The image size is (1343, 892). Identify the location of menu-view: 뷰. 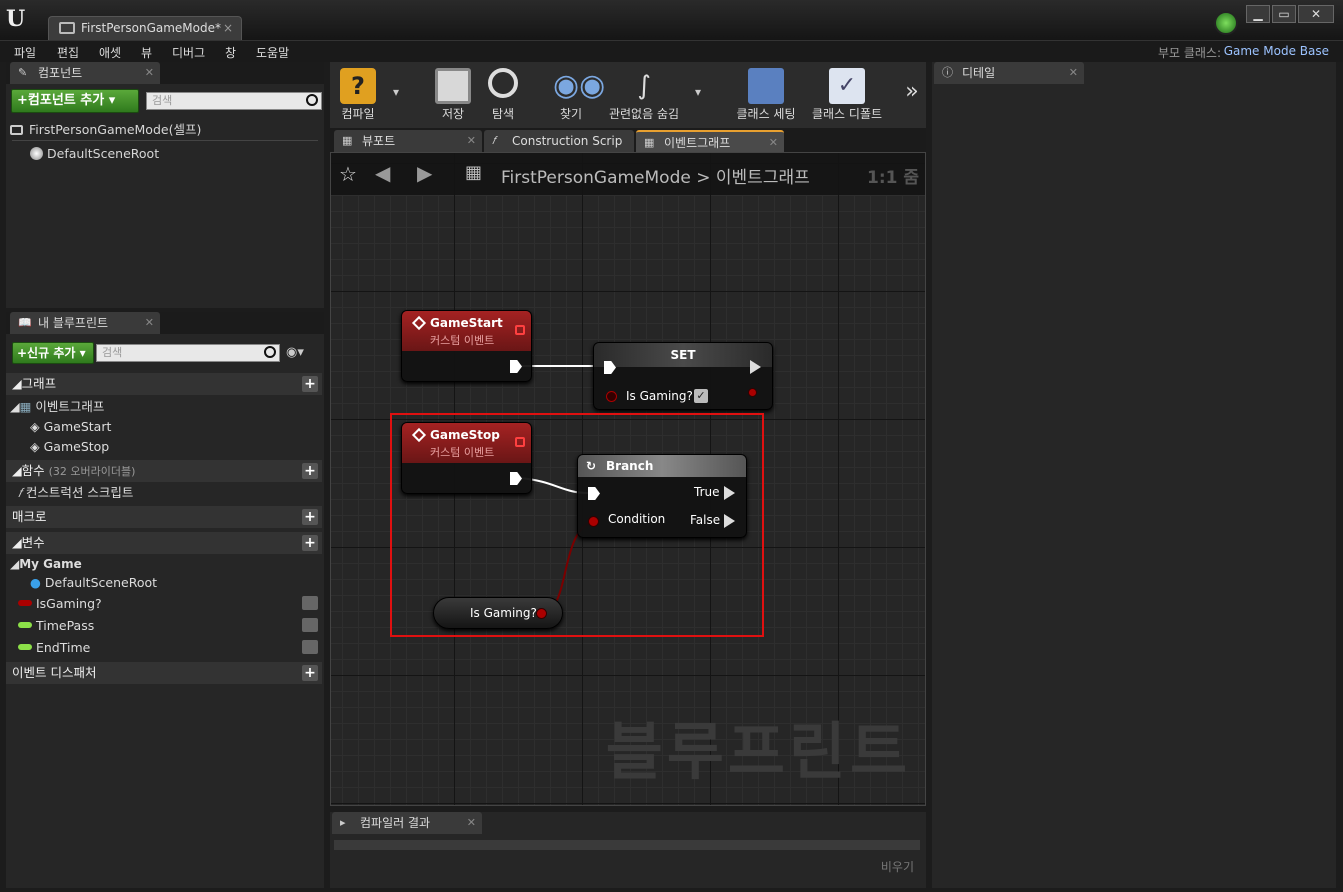
(146, 52).